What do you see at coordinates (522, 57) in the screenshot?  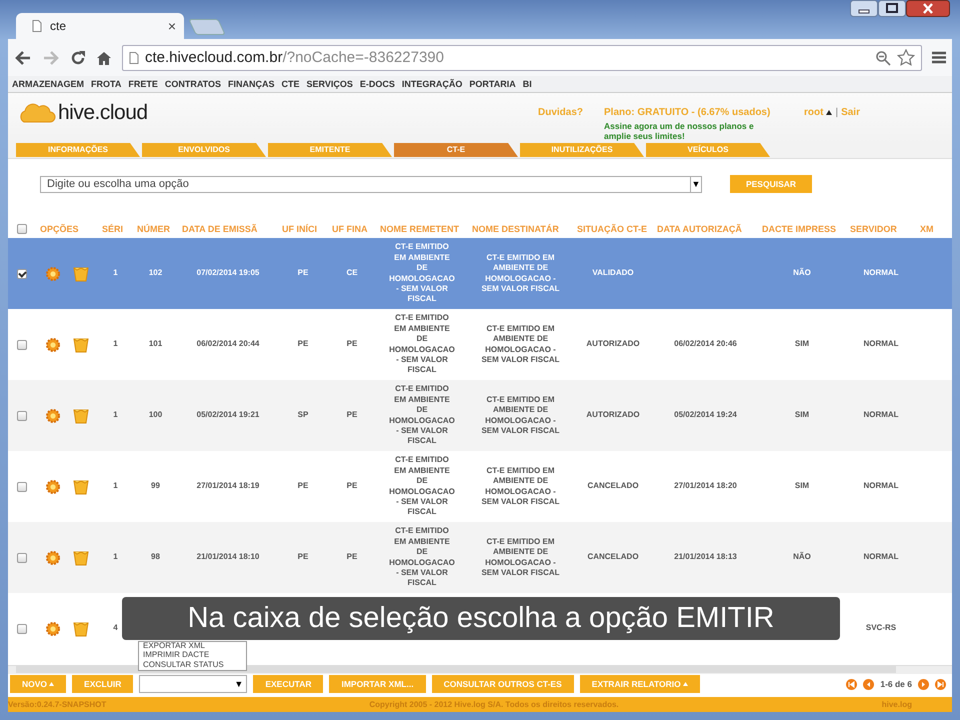 I see `address-bar: cte.hivecloud.com.br/?noCache=-836227390` at bounding box center [522, 57].